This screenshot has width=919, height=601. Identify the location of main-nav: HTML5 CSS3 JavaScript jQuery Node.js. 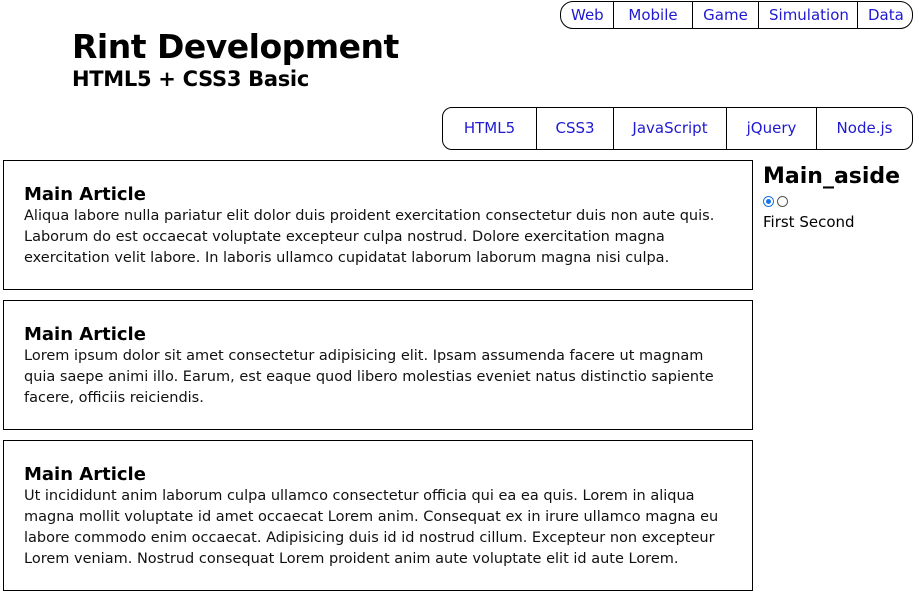
(677, 128).